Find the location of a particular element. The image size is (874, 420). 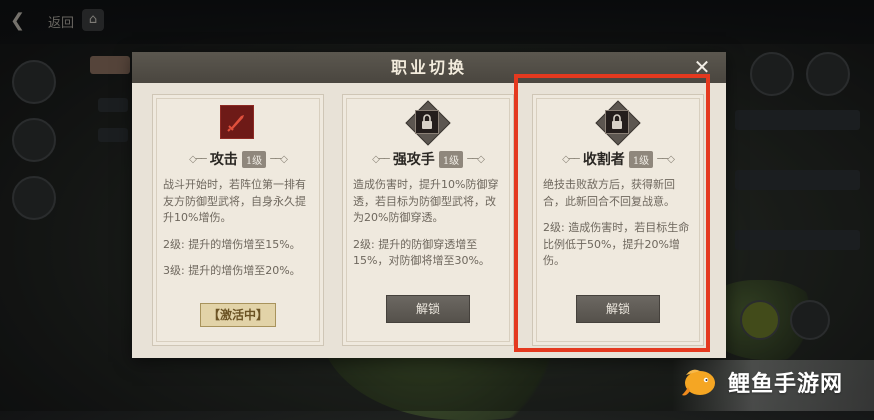

unlock-button: 解锁 is located at coordinates (428, 309).